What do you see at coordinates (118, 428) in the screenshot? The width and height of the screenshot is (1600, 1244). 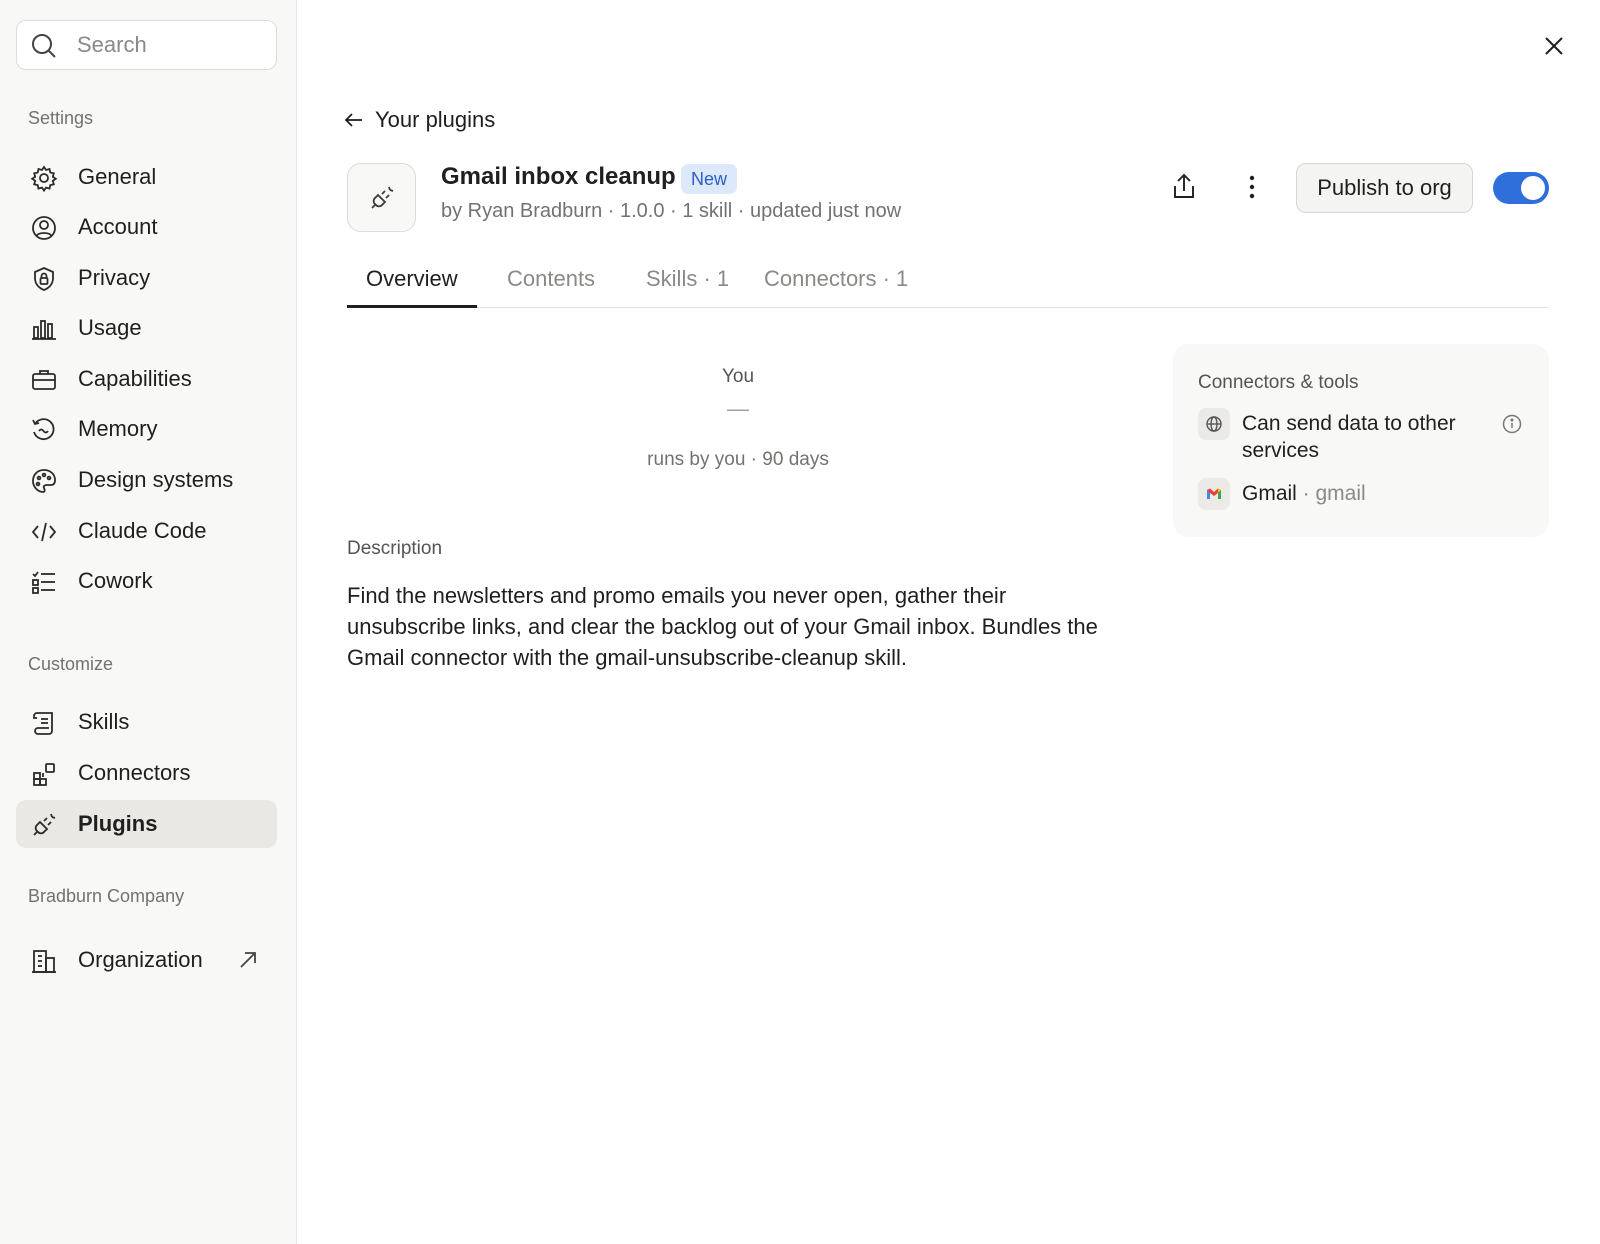 I see `sidebar-item-label: Memory` at bounding box center [118, 428].